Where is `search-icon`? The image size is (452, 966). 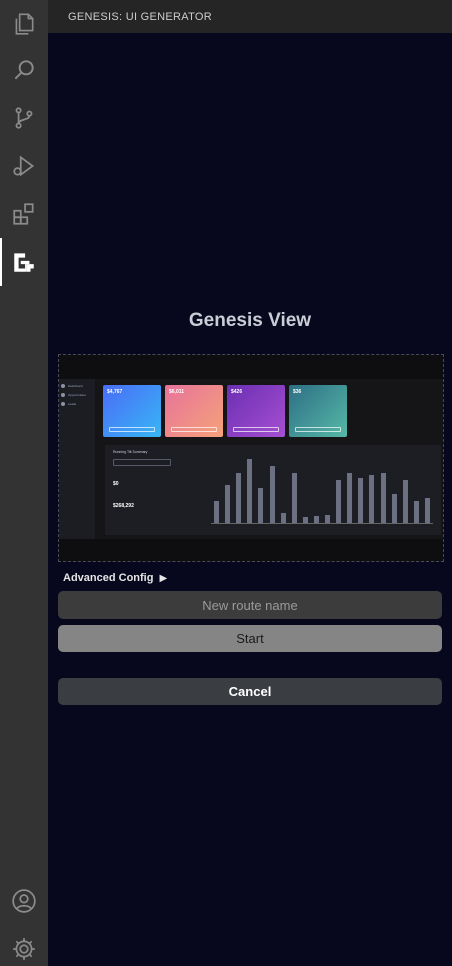 search-icon is located at coordinates (24, 70).